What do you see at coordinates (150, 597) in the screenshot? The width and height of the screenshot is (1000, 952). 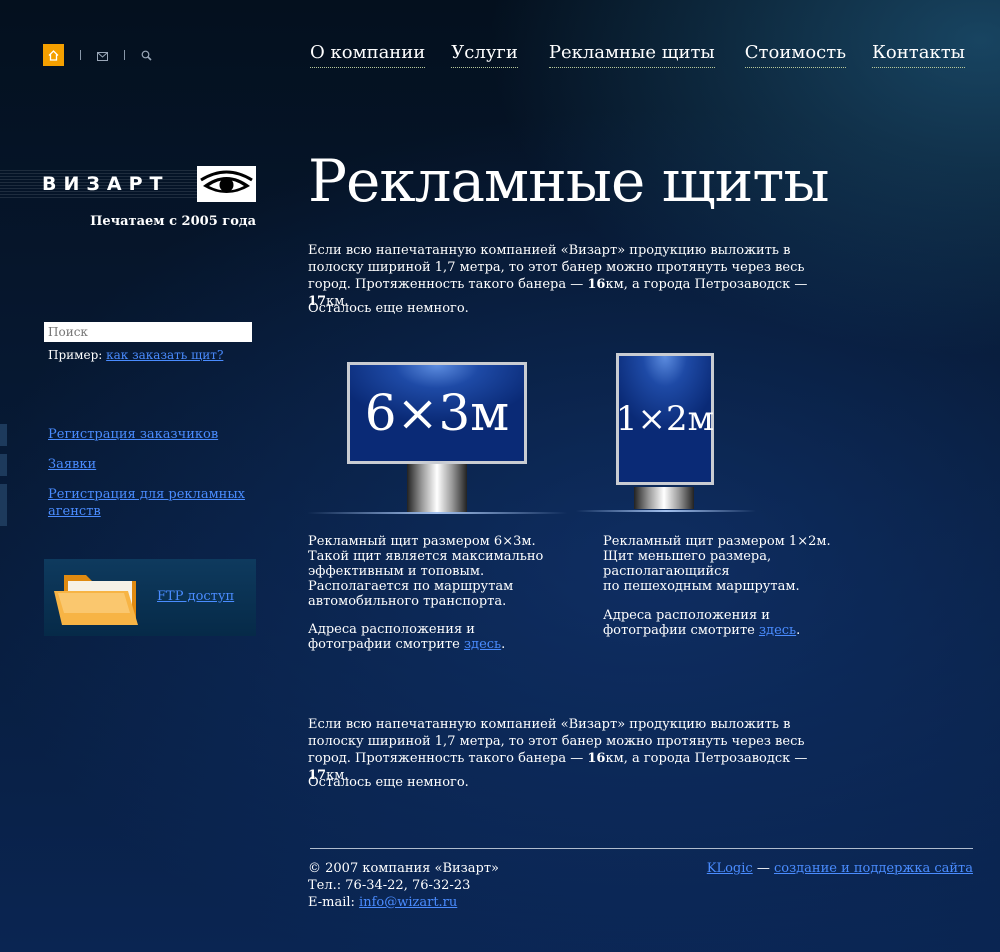 I see `ftp-access-box: FTP доступ` at bounding box center [150, 597].